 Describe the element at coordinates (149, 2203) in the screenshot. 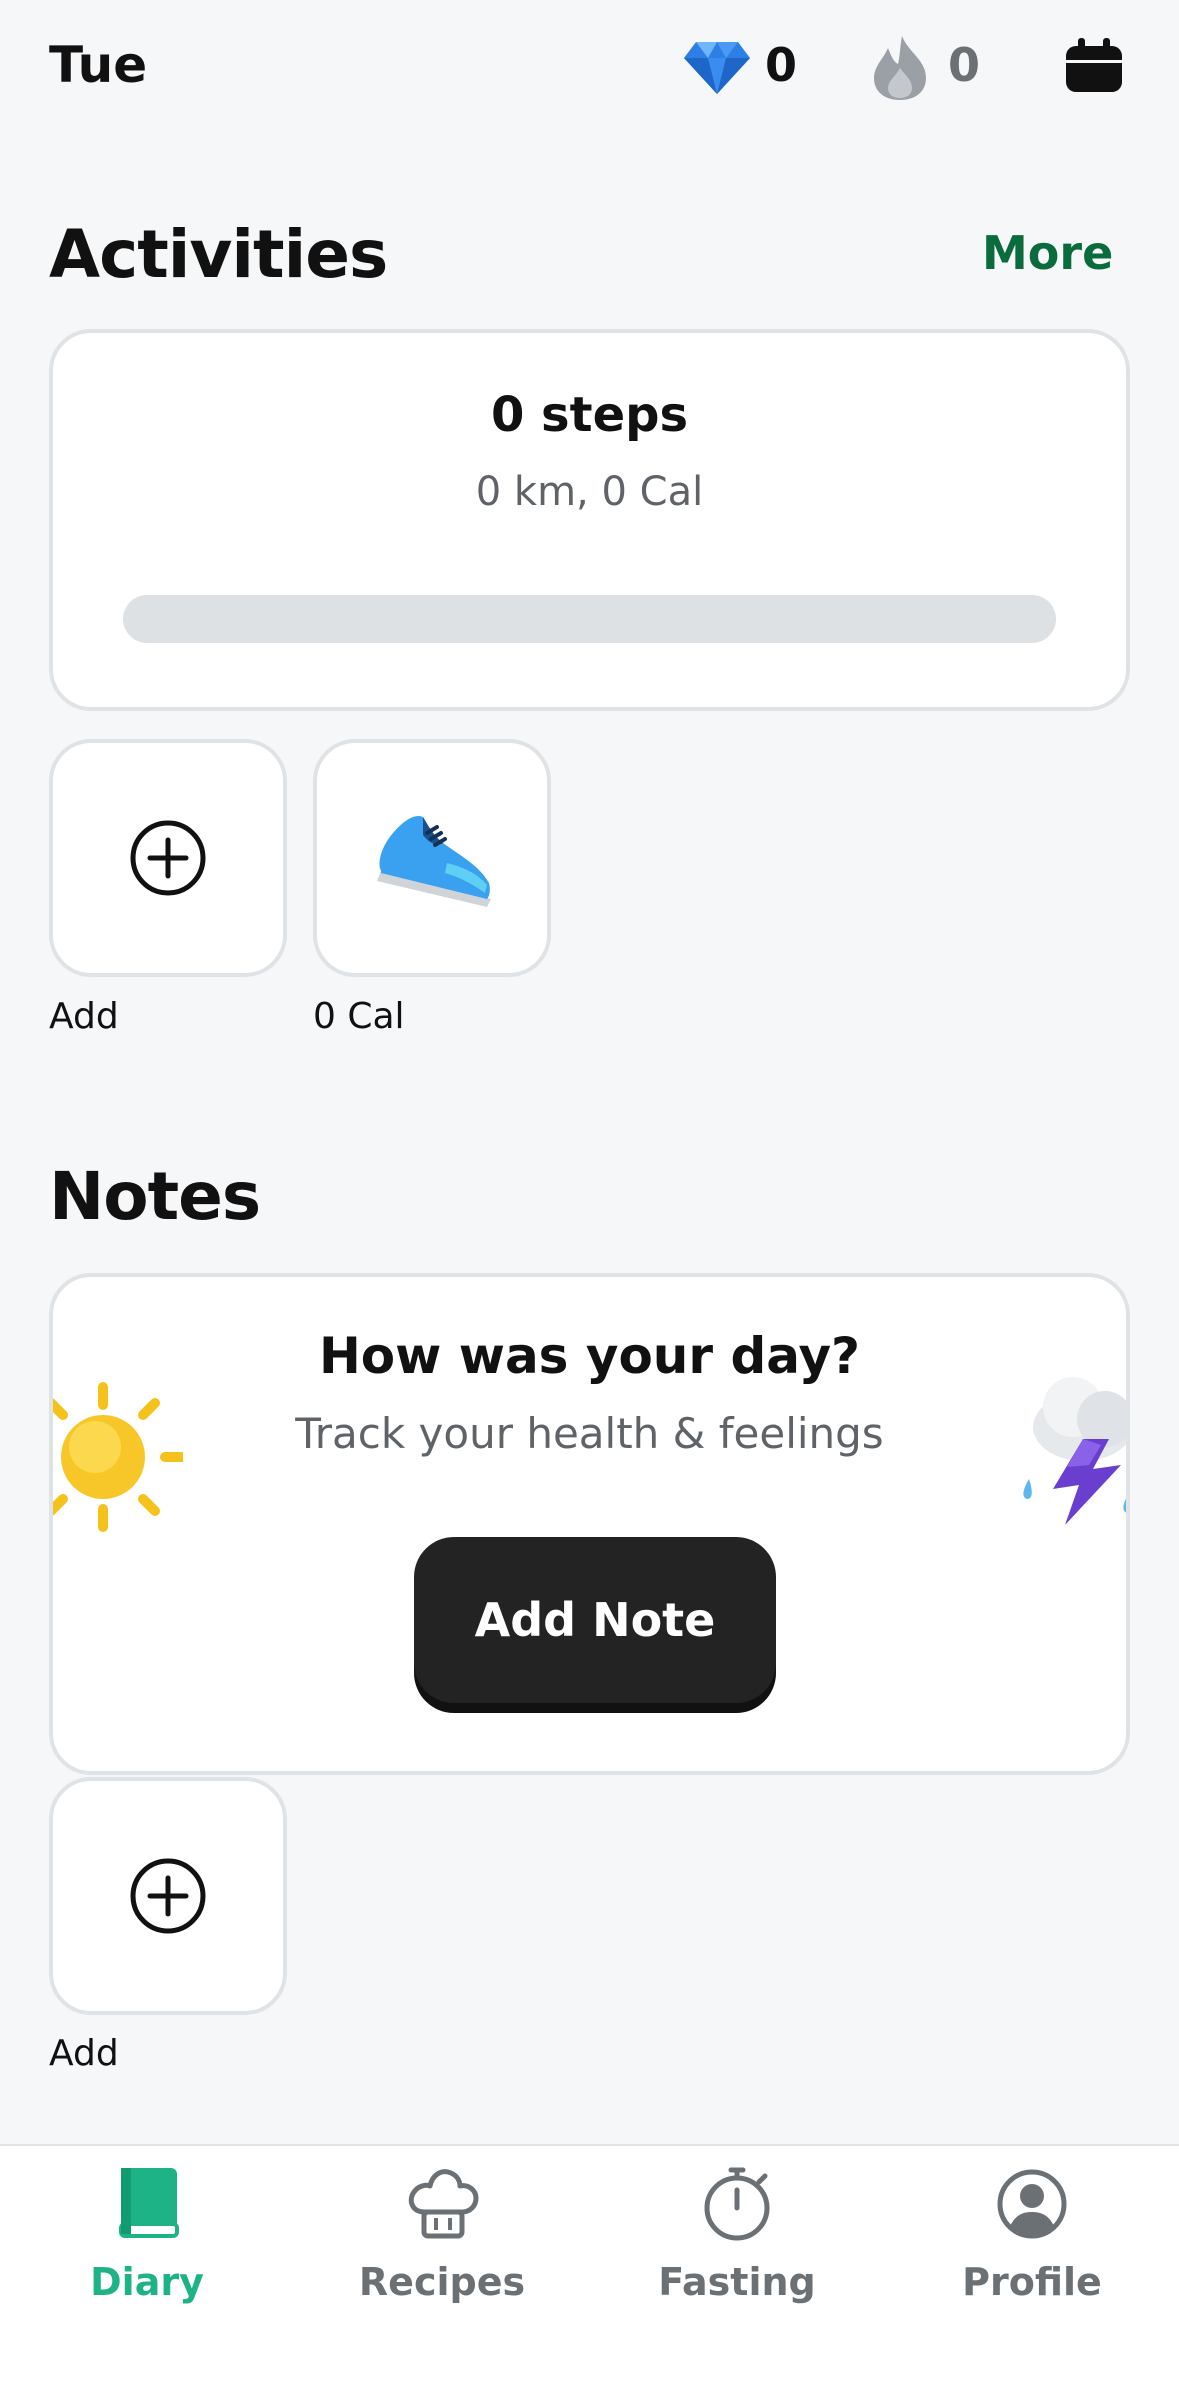

I see `book-icon` at that location.